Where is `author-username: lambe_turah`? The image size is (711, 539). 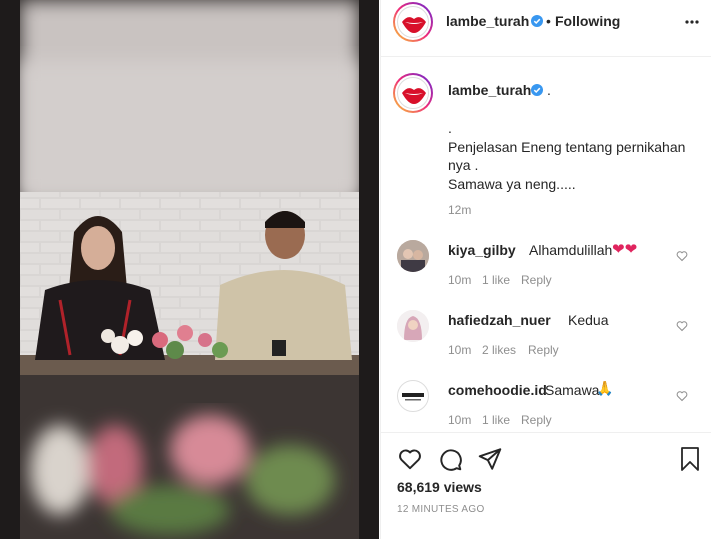 author-username: lambe_turah is located at coordinates (487, 21).